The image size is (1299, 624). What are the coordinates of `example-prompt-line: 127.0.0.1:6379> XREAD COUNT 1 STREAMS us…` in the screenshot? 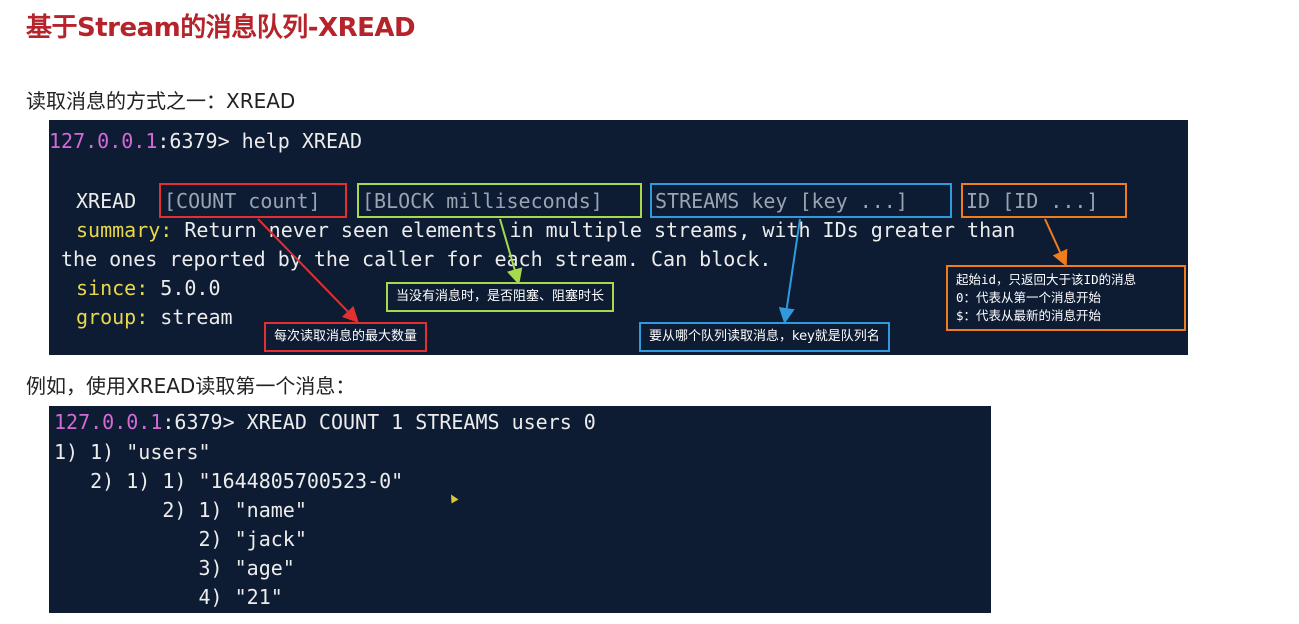 It's located at (325, 422).